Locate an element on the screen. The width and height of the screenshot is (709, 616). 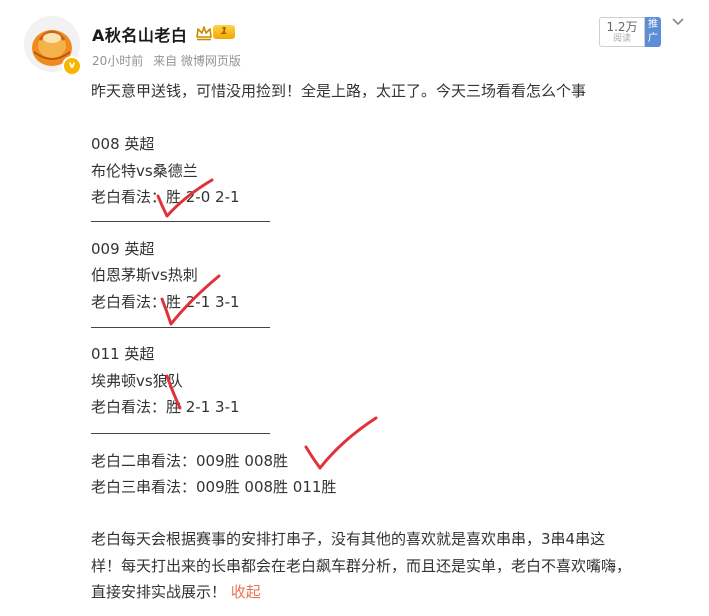
post-intro: 昨天意甲送钱，可惜没用捡到！全是上路，太正了。今天三场看看怎么个事 is located at coordinates (339, 91).